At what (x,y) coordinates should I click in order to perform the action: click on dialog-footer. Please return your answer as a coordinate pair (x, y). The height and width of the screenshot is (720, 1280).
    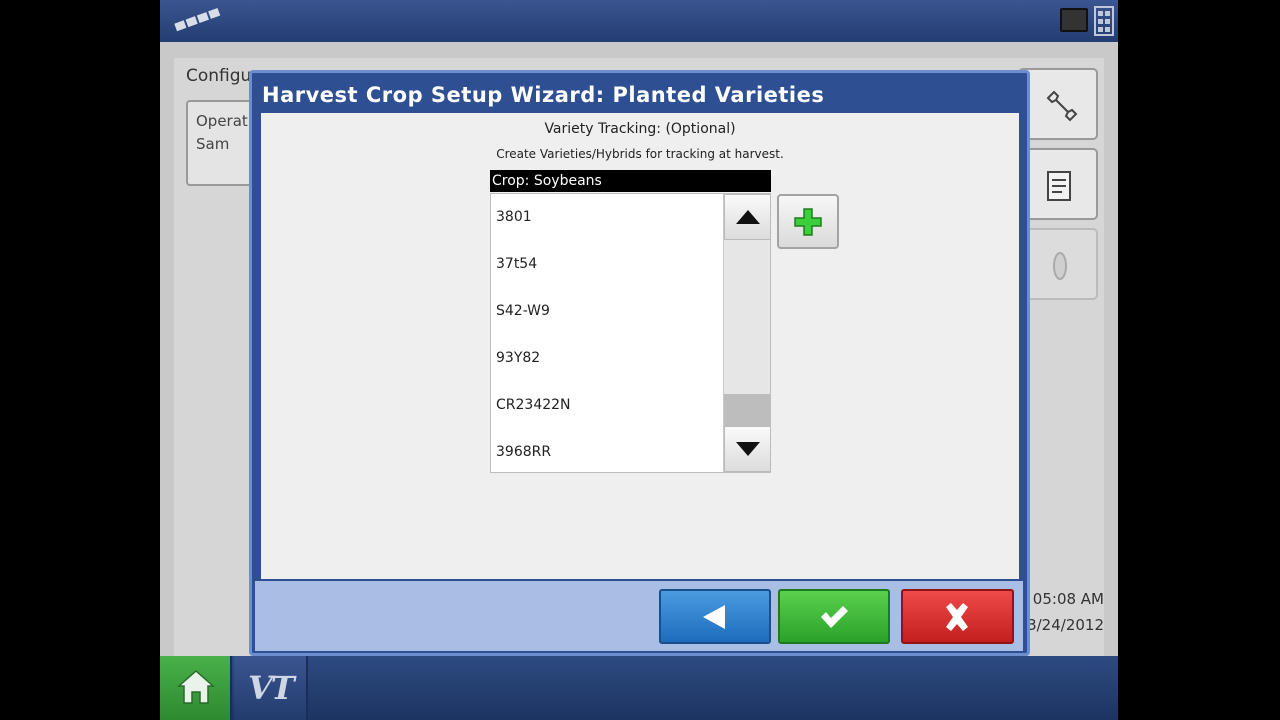
    Looking at the image, I should click on (639, 616).